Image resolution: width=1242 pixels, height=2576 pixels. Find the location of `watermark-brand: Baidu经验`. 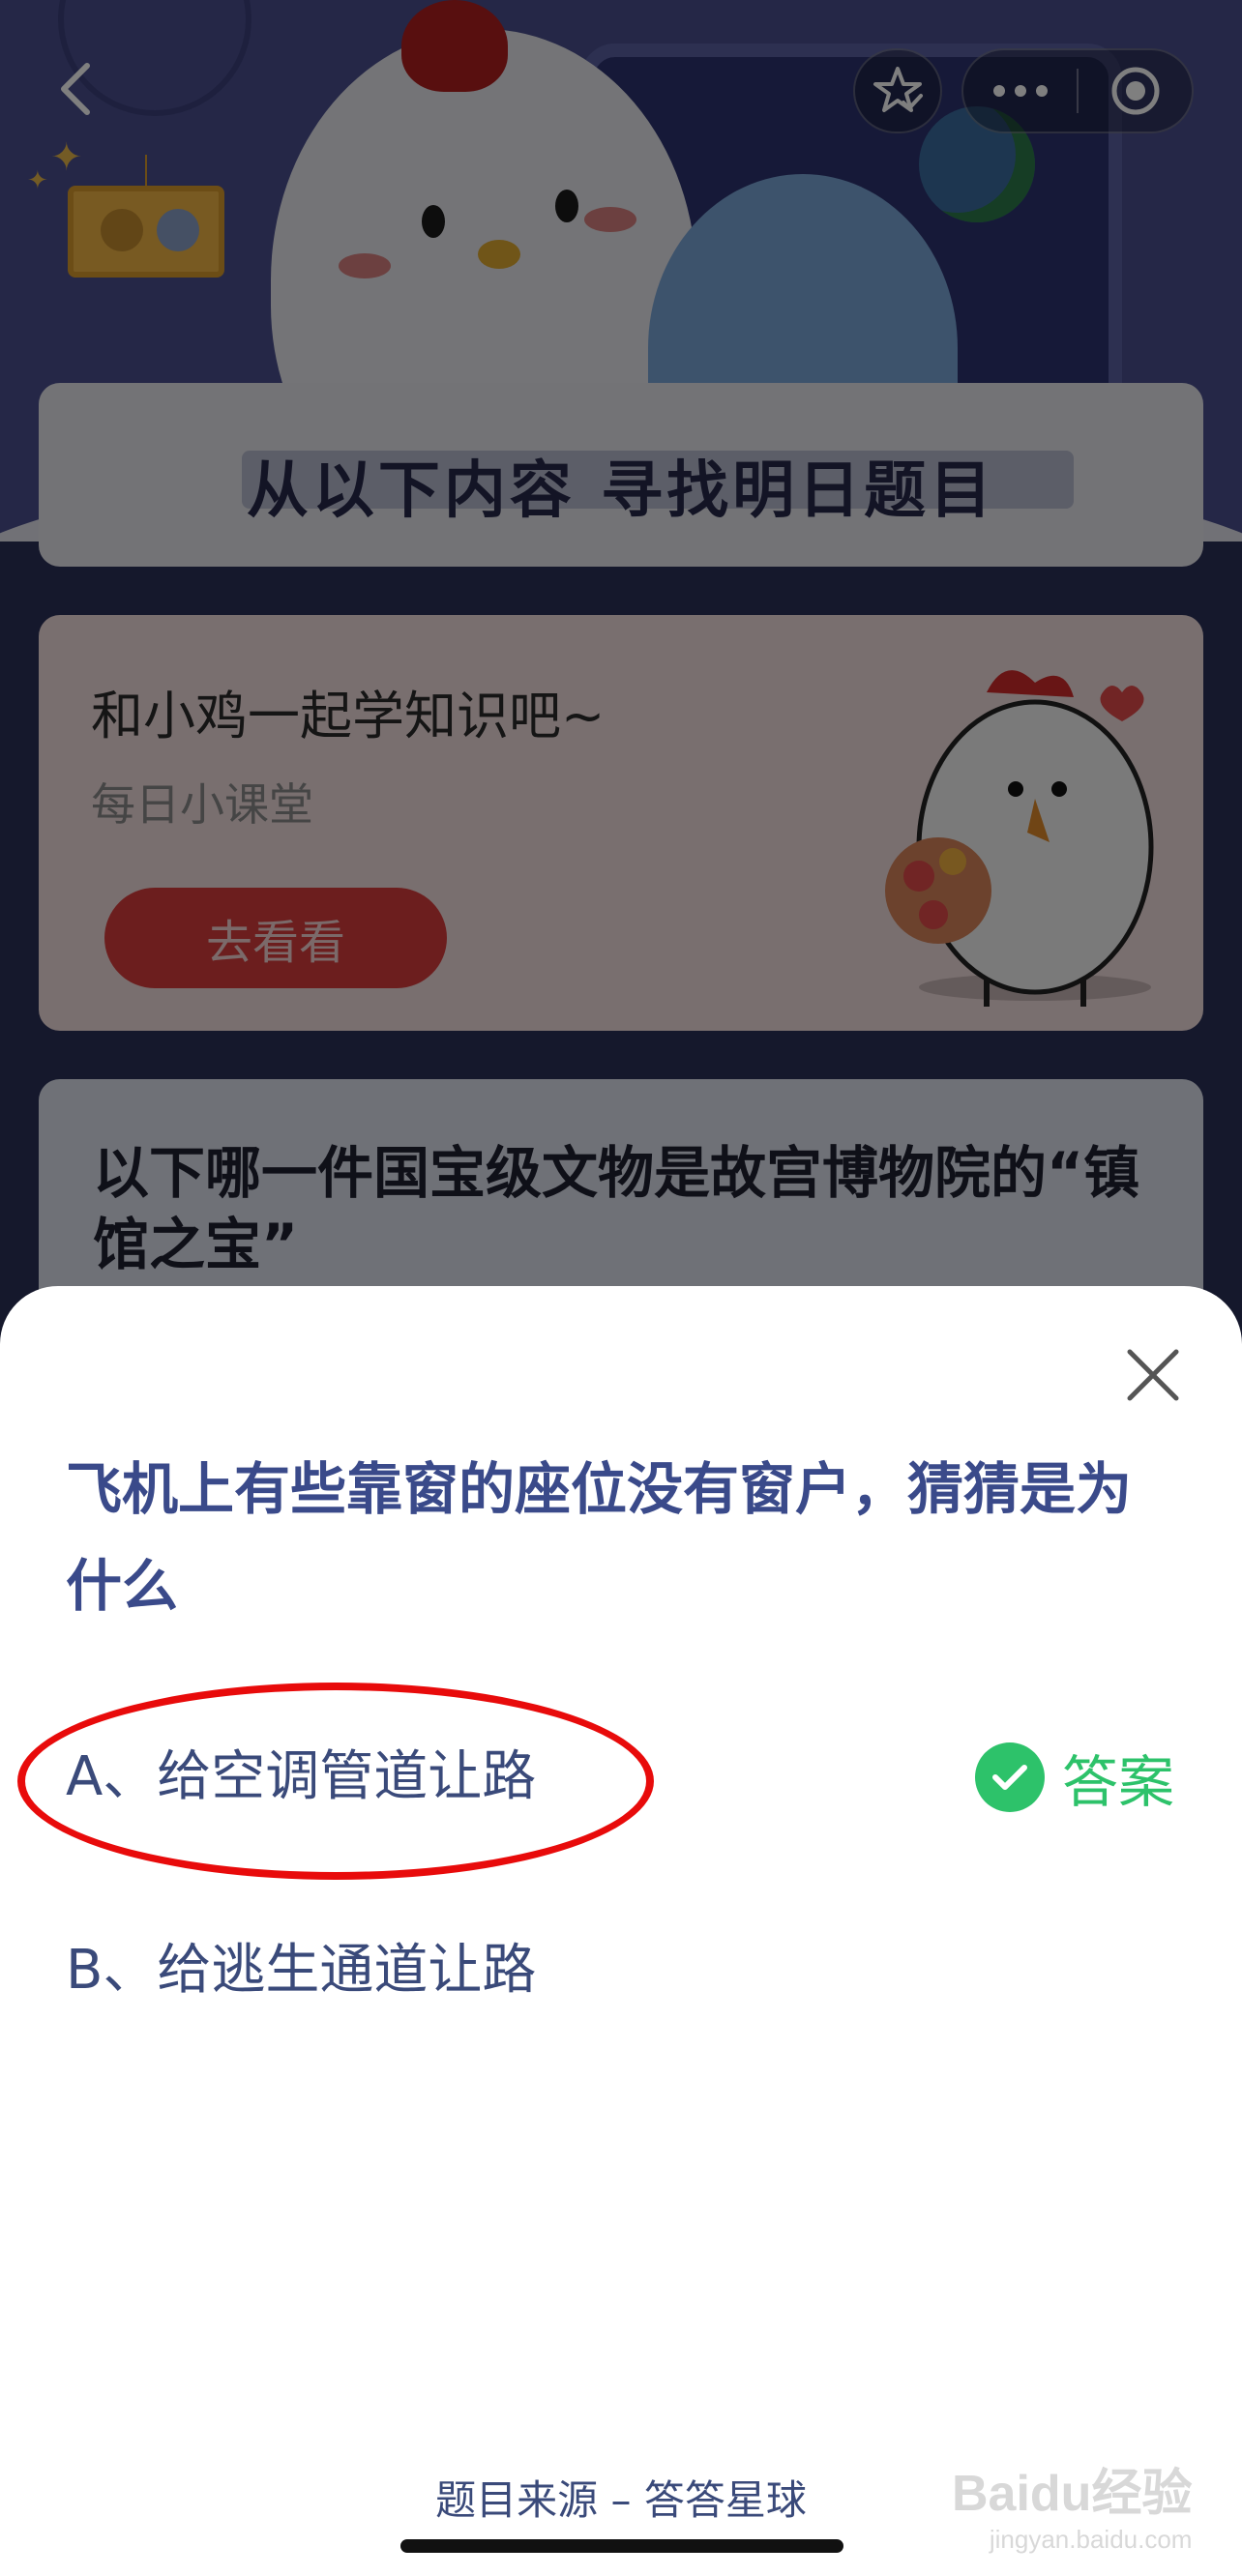

watermark-brand: Baidu经验 is located at coordinates (1072, 2494).